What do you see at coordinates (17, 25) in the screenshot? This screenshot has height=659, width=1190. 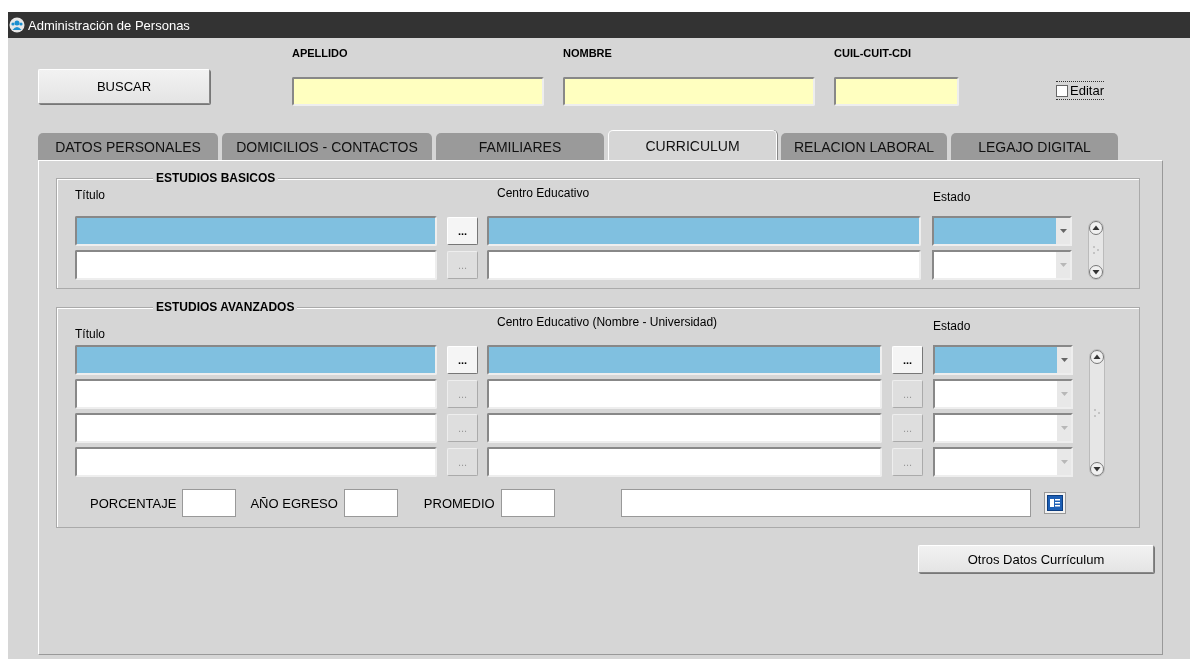 I see `people-icon` at bounding box center [17, 25].